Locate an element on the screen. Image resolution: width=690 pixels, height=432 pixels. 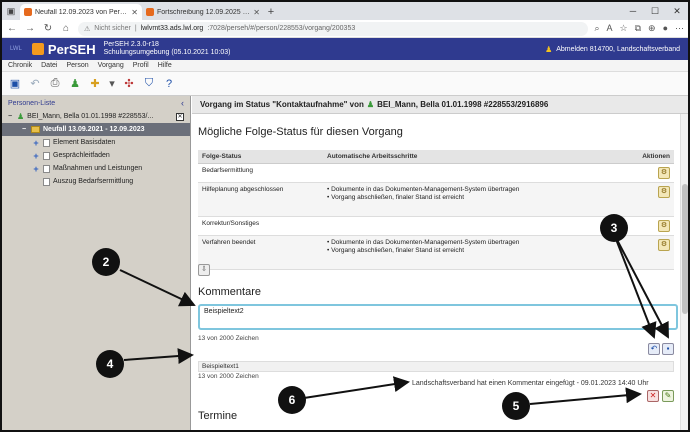
status-cell: Hilfeplanung abgeschlossen is located at coordinates (260, 199).